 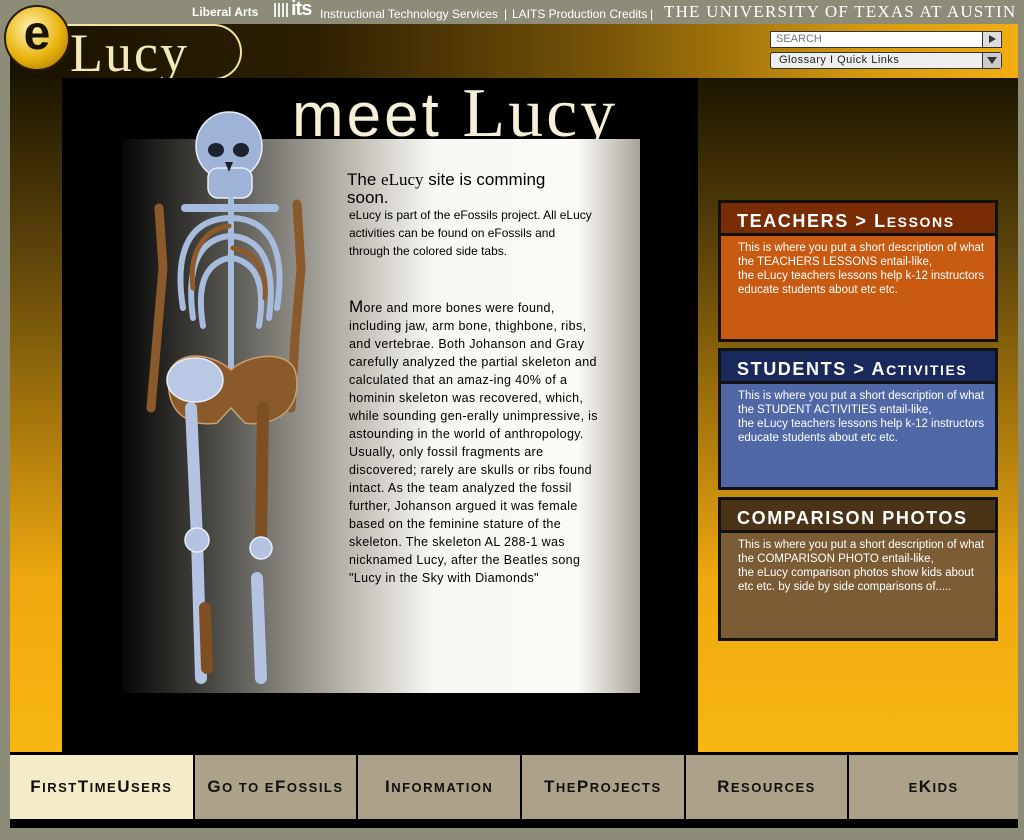 I want to click on heading-part: STUDENTS > A, so click(x=812, y=369).